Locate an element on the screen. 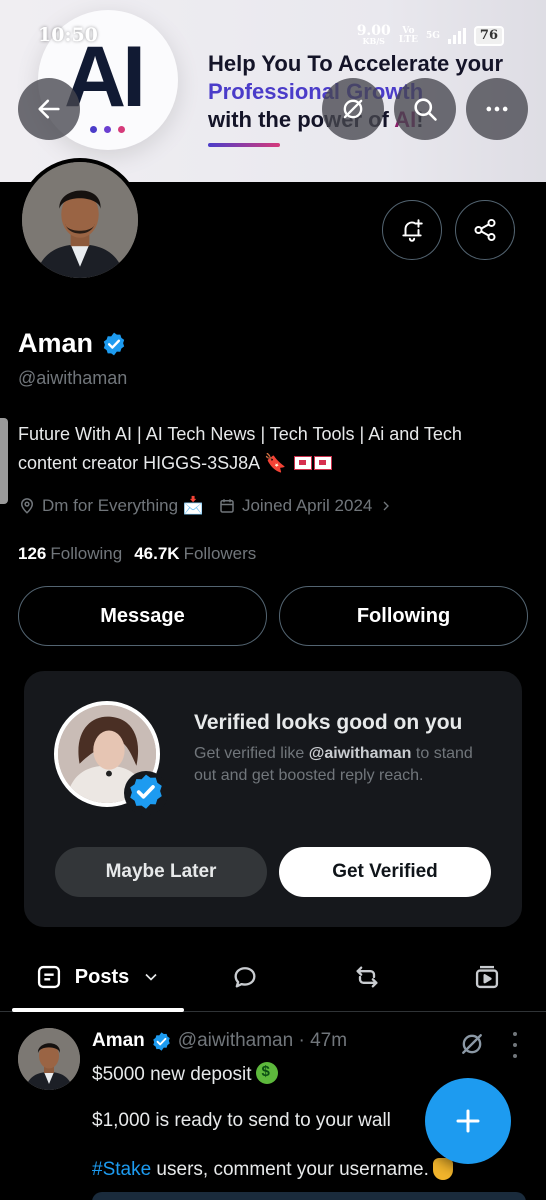  tab-replies is located at coordinates (245, 977).